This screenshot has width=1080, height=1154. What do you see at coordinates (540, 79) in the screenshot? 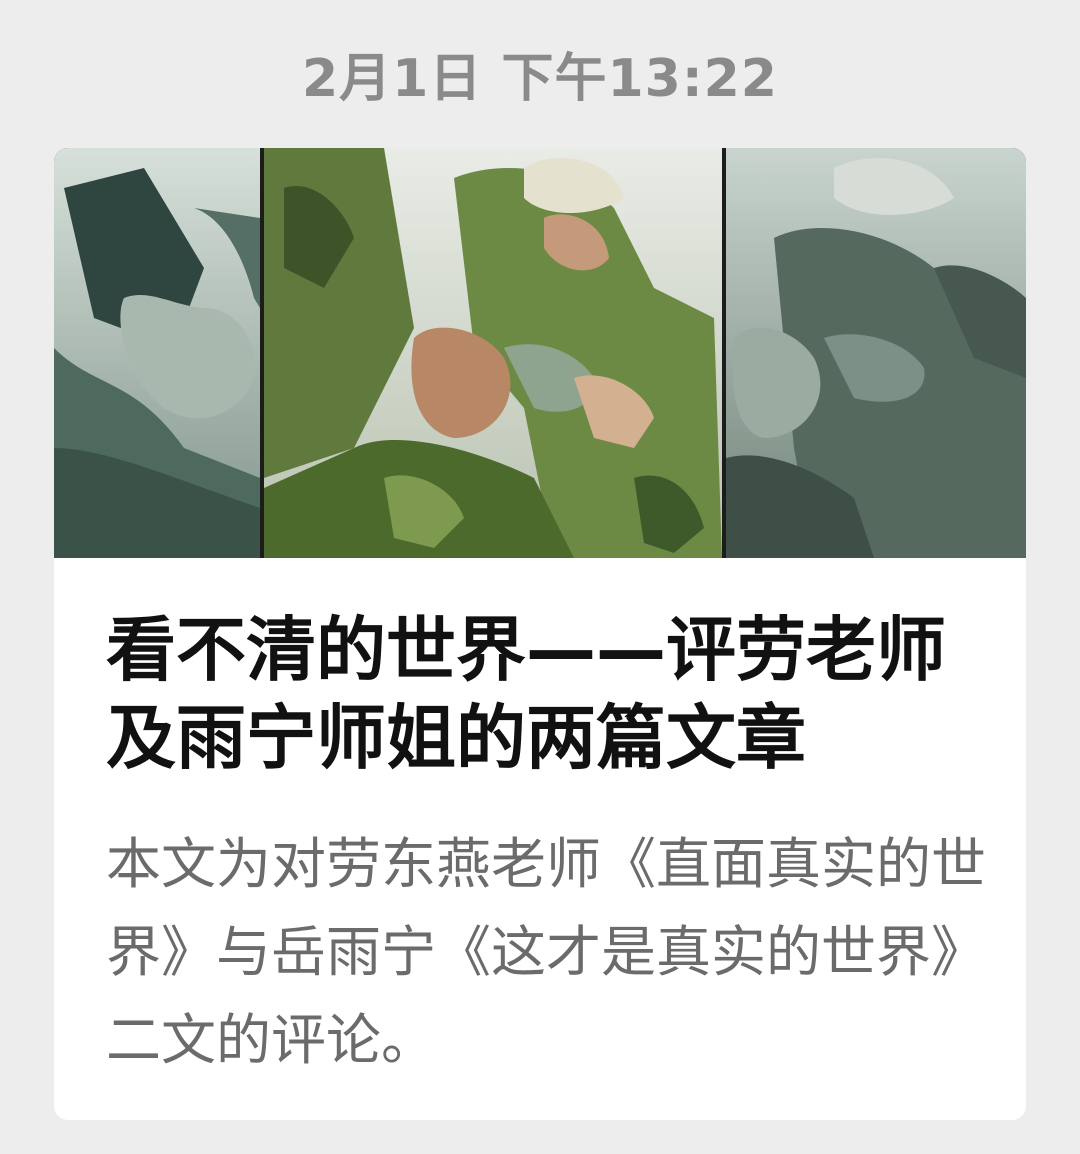
I see `message-timestamp: 2月1日 下午13:22` at bounding box center [540, 79].